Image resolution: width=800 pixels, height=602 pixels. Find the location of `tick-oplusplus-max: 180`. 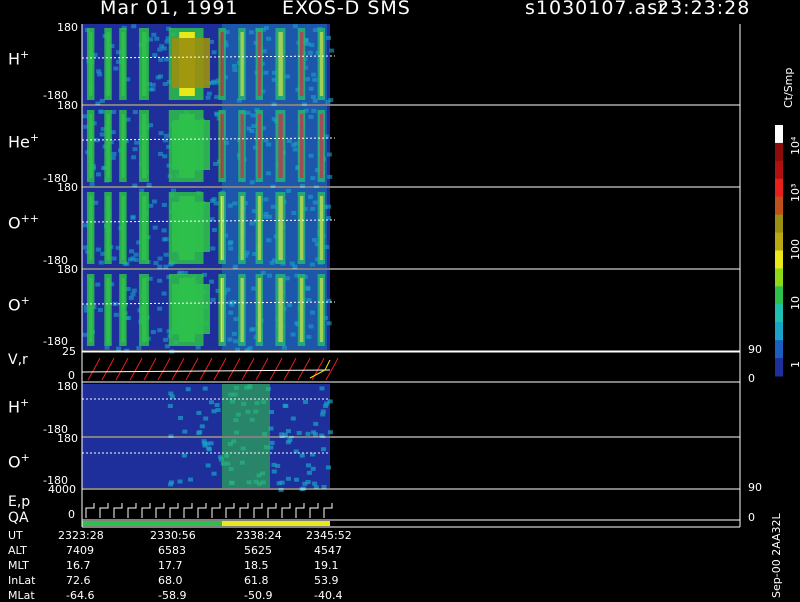

tick-oplusplus-max: 180 is located at coordinates (67, 187).